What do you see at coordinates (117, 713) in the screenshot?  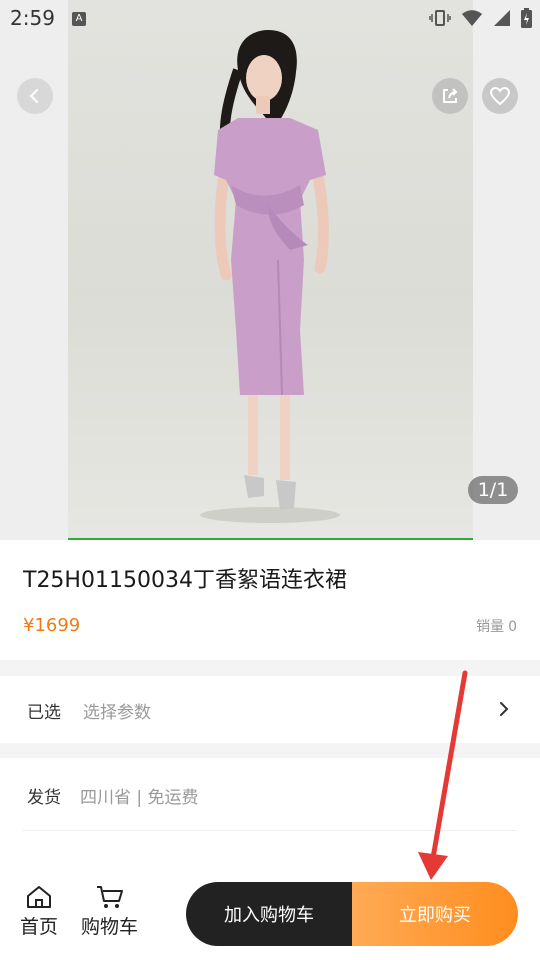 I see `selected-value: 选择参数` at bounding box center [117, 713].